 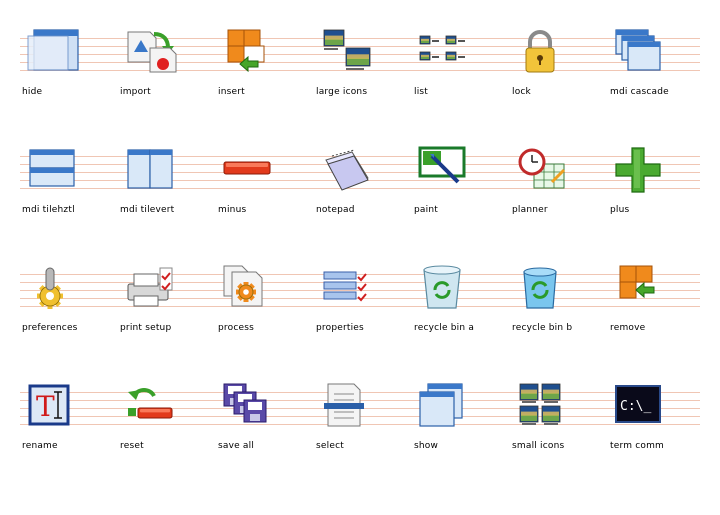 What do you see at coordinates (71, 203) in the screenshot?
I see `mdi-tilehztl-tile: mdi tilehztl` at bounding box center [71, 203].